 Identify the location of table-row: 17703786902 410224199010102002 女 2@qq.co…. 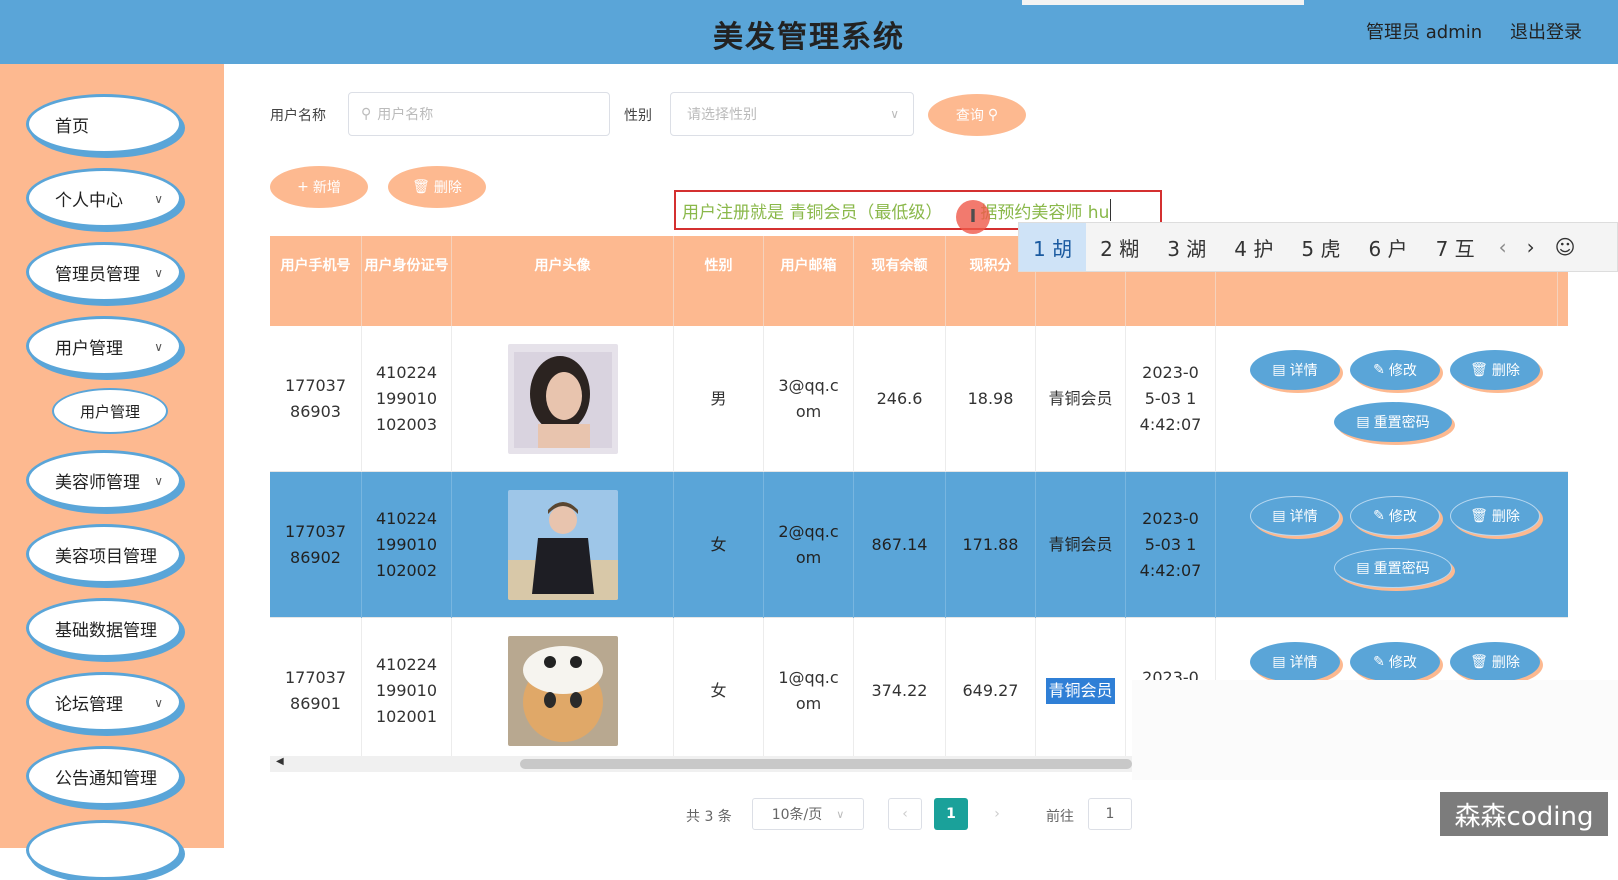
(919, 545).